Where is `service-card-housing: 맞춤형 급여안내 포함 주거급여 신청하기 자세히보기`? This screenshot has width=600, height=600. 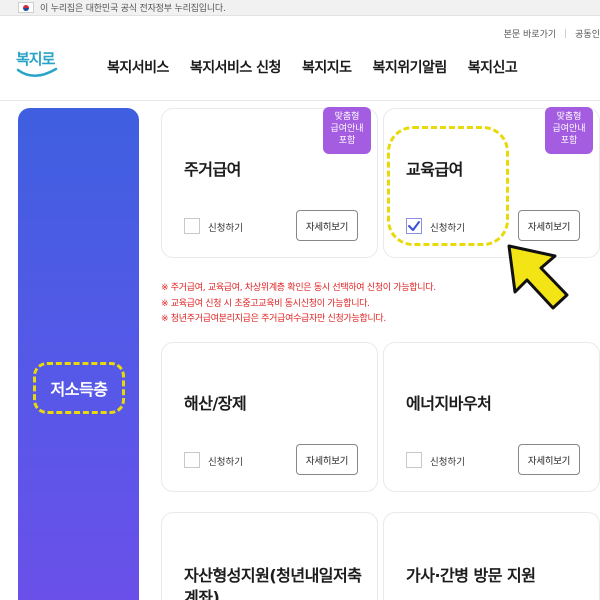 service-card-housing: 맞춤형 급여안내 포함 주거급여 신청하기 자세히보기 is located at coordinates (269, 182).